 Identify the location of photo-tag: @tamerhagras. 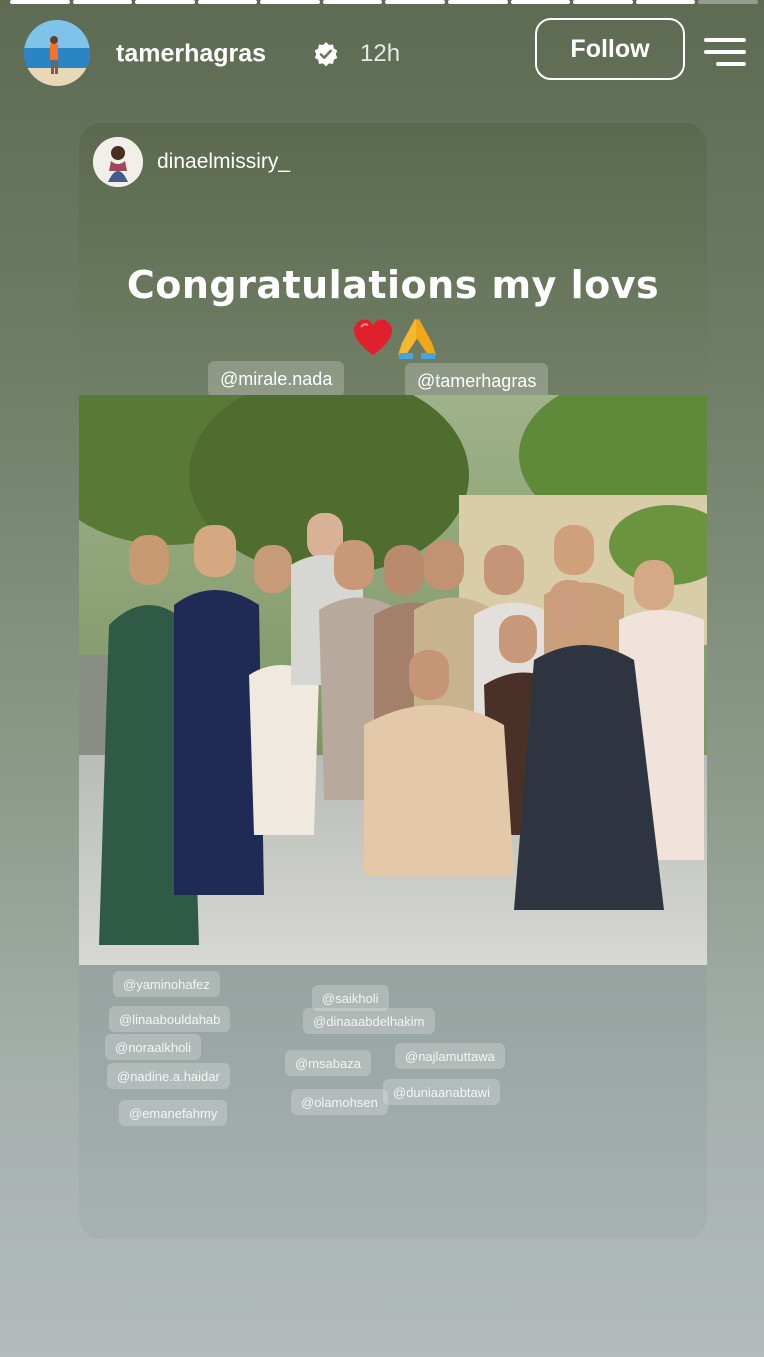
(477, 381).